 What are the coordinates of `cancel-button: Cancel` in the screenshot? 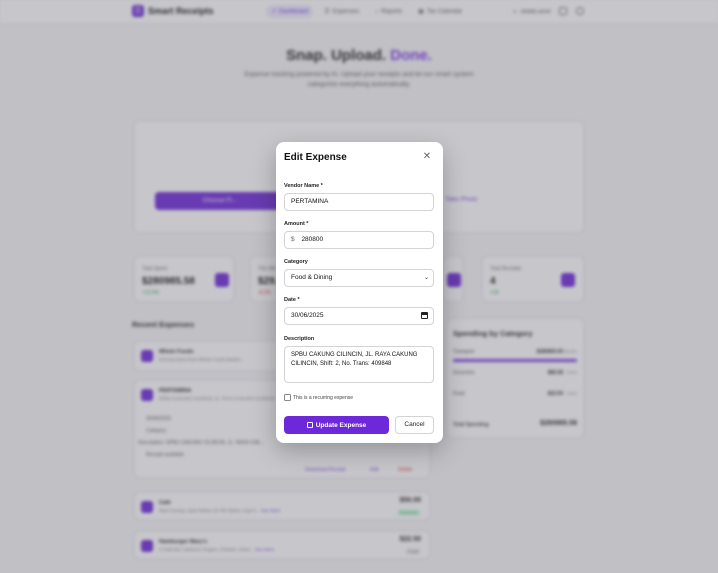 It's located at (414, 425).